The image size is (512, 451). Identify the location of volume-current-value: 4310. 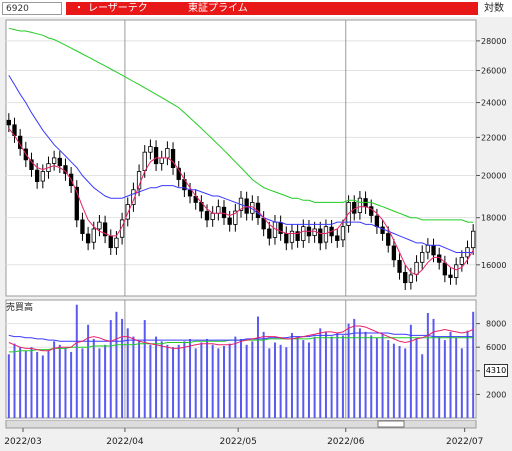
(496, 370).